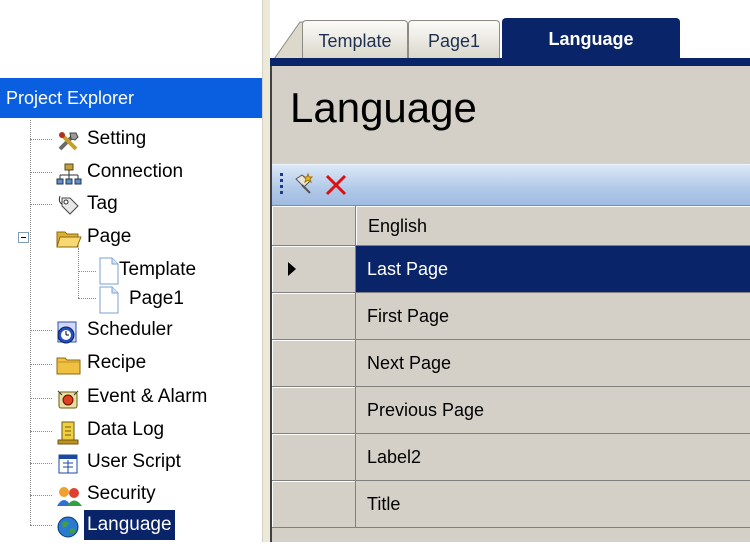  What do you see at coordinates (553, 410) in the screenshot?
I see `grid-cell: Previous Page` at bounding box center [553, 410].